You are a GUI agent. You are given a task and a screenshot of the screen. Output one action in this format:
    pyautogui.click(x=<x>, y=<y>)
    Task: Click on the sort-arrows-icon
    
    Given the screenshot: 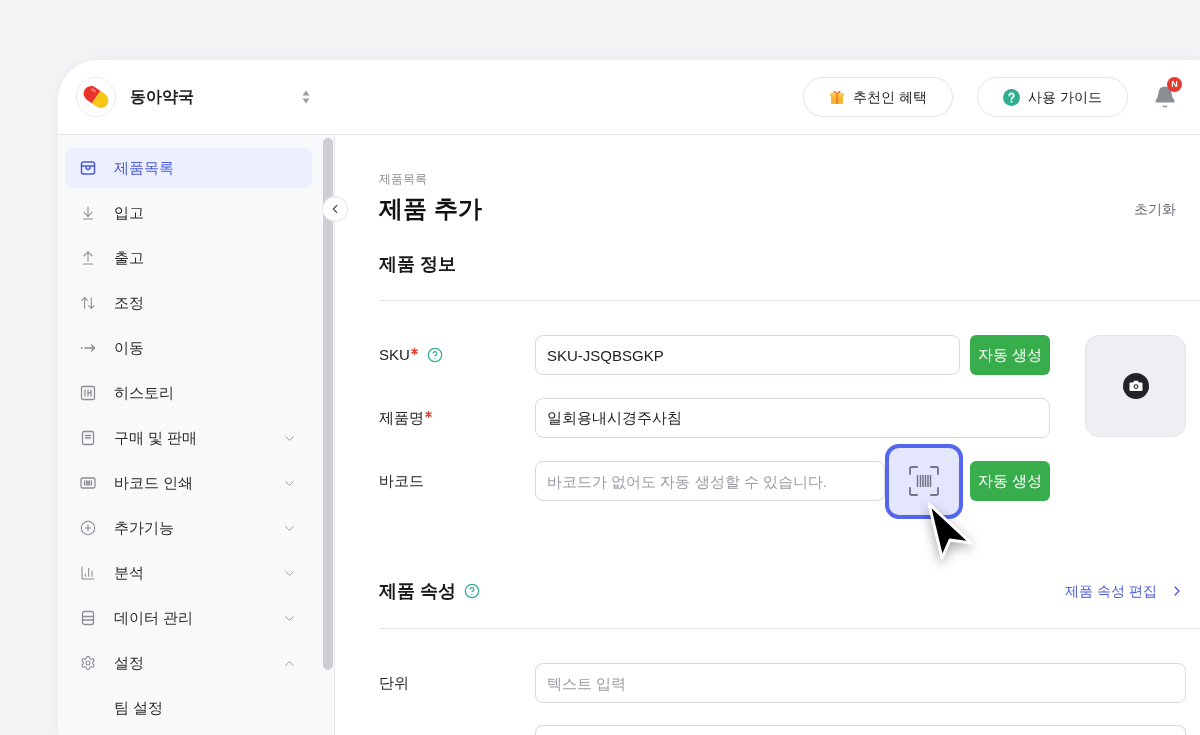 What is the action you would take?
    pyautogui.click(x=306, y=97)
    